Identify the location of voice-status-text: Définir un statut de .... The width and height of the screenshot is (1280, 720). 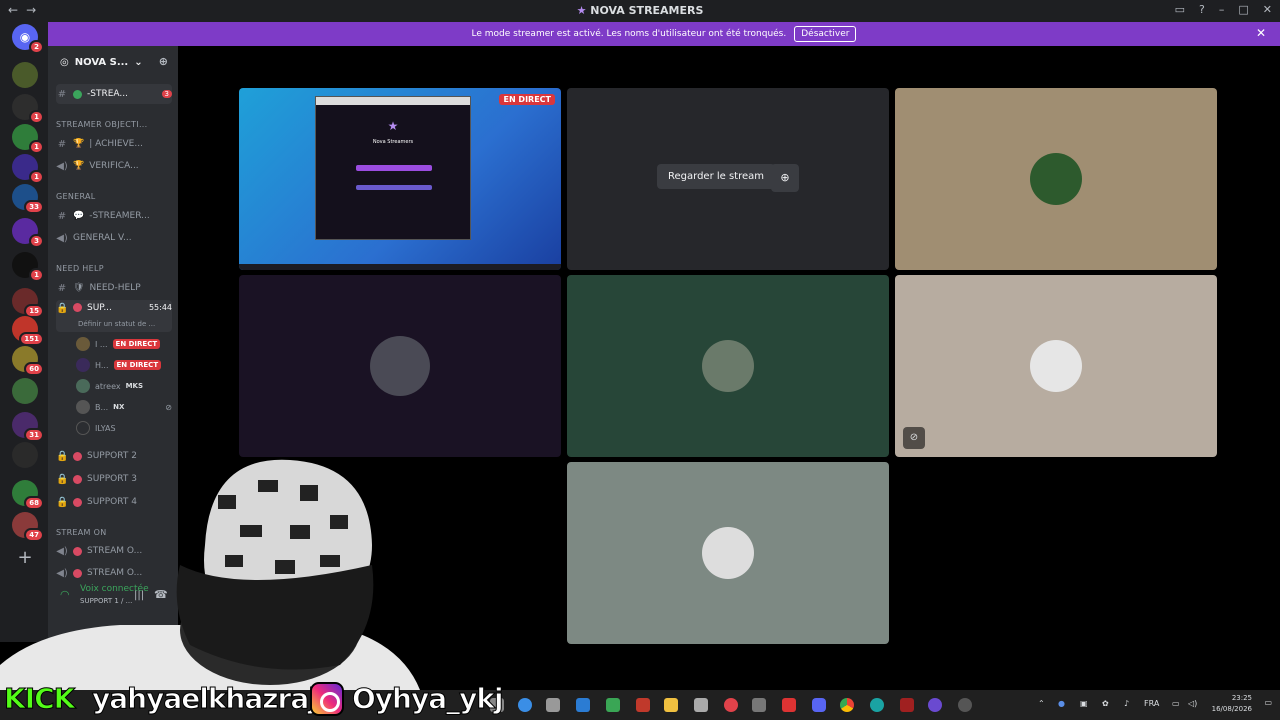
(116, 324).